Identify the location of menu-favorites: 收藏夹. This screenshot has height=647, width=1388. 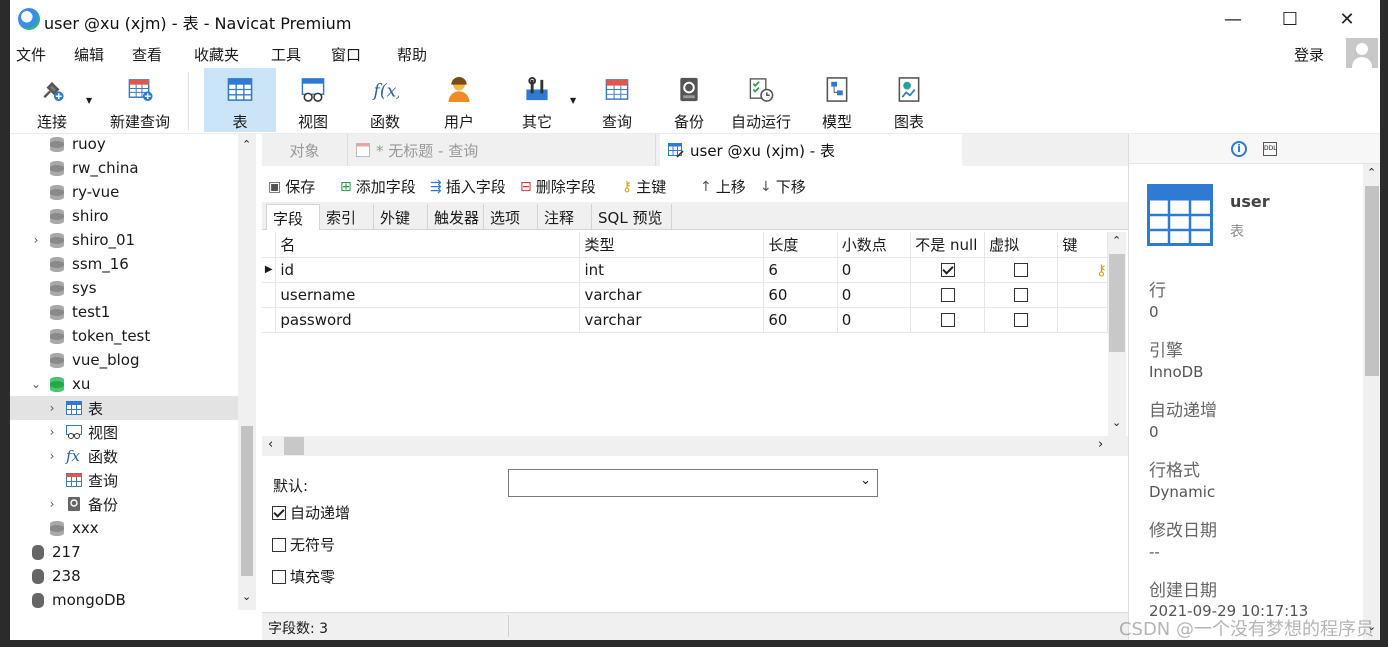
(216, 54).